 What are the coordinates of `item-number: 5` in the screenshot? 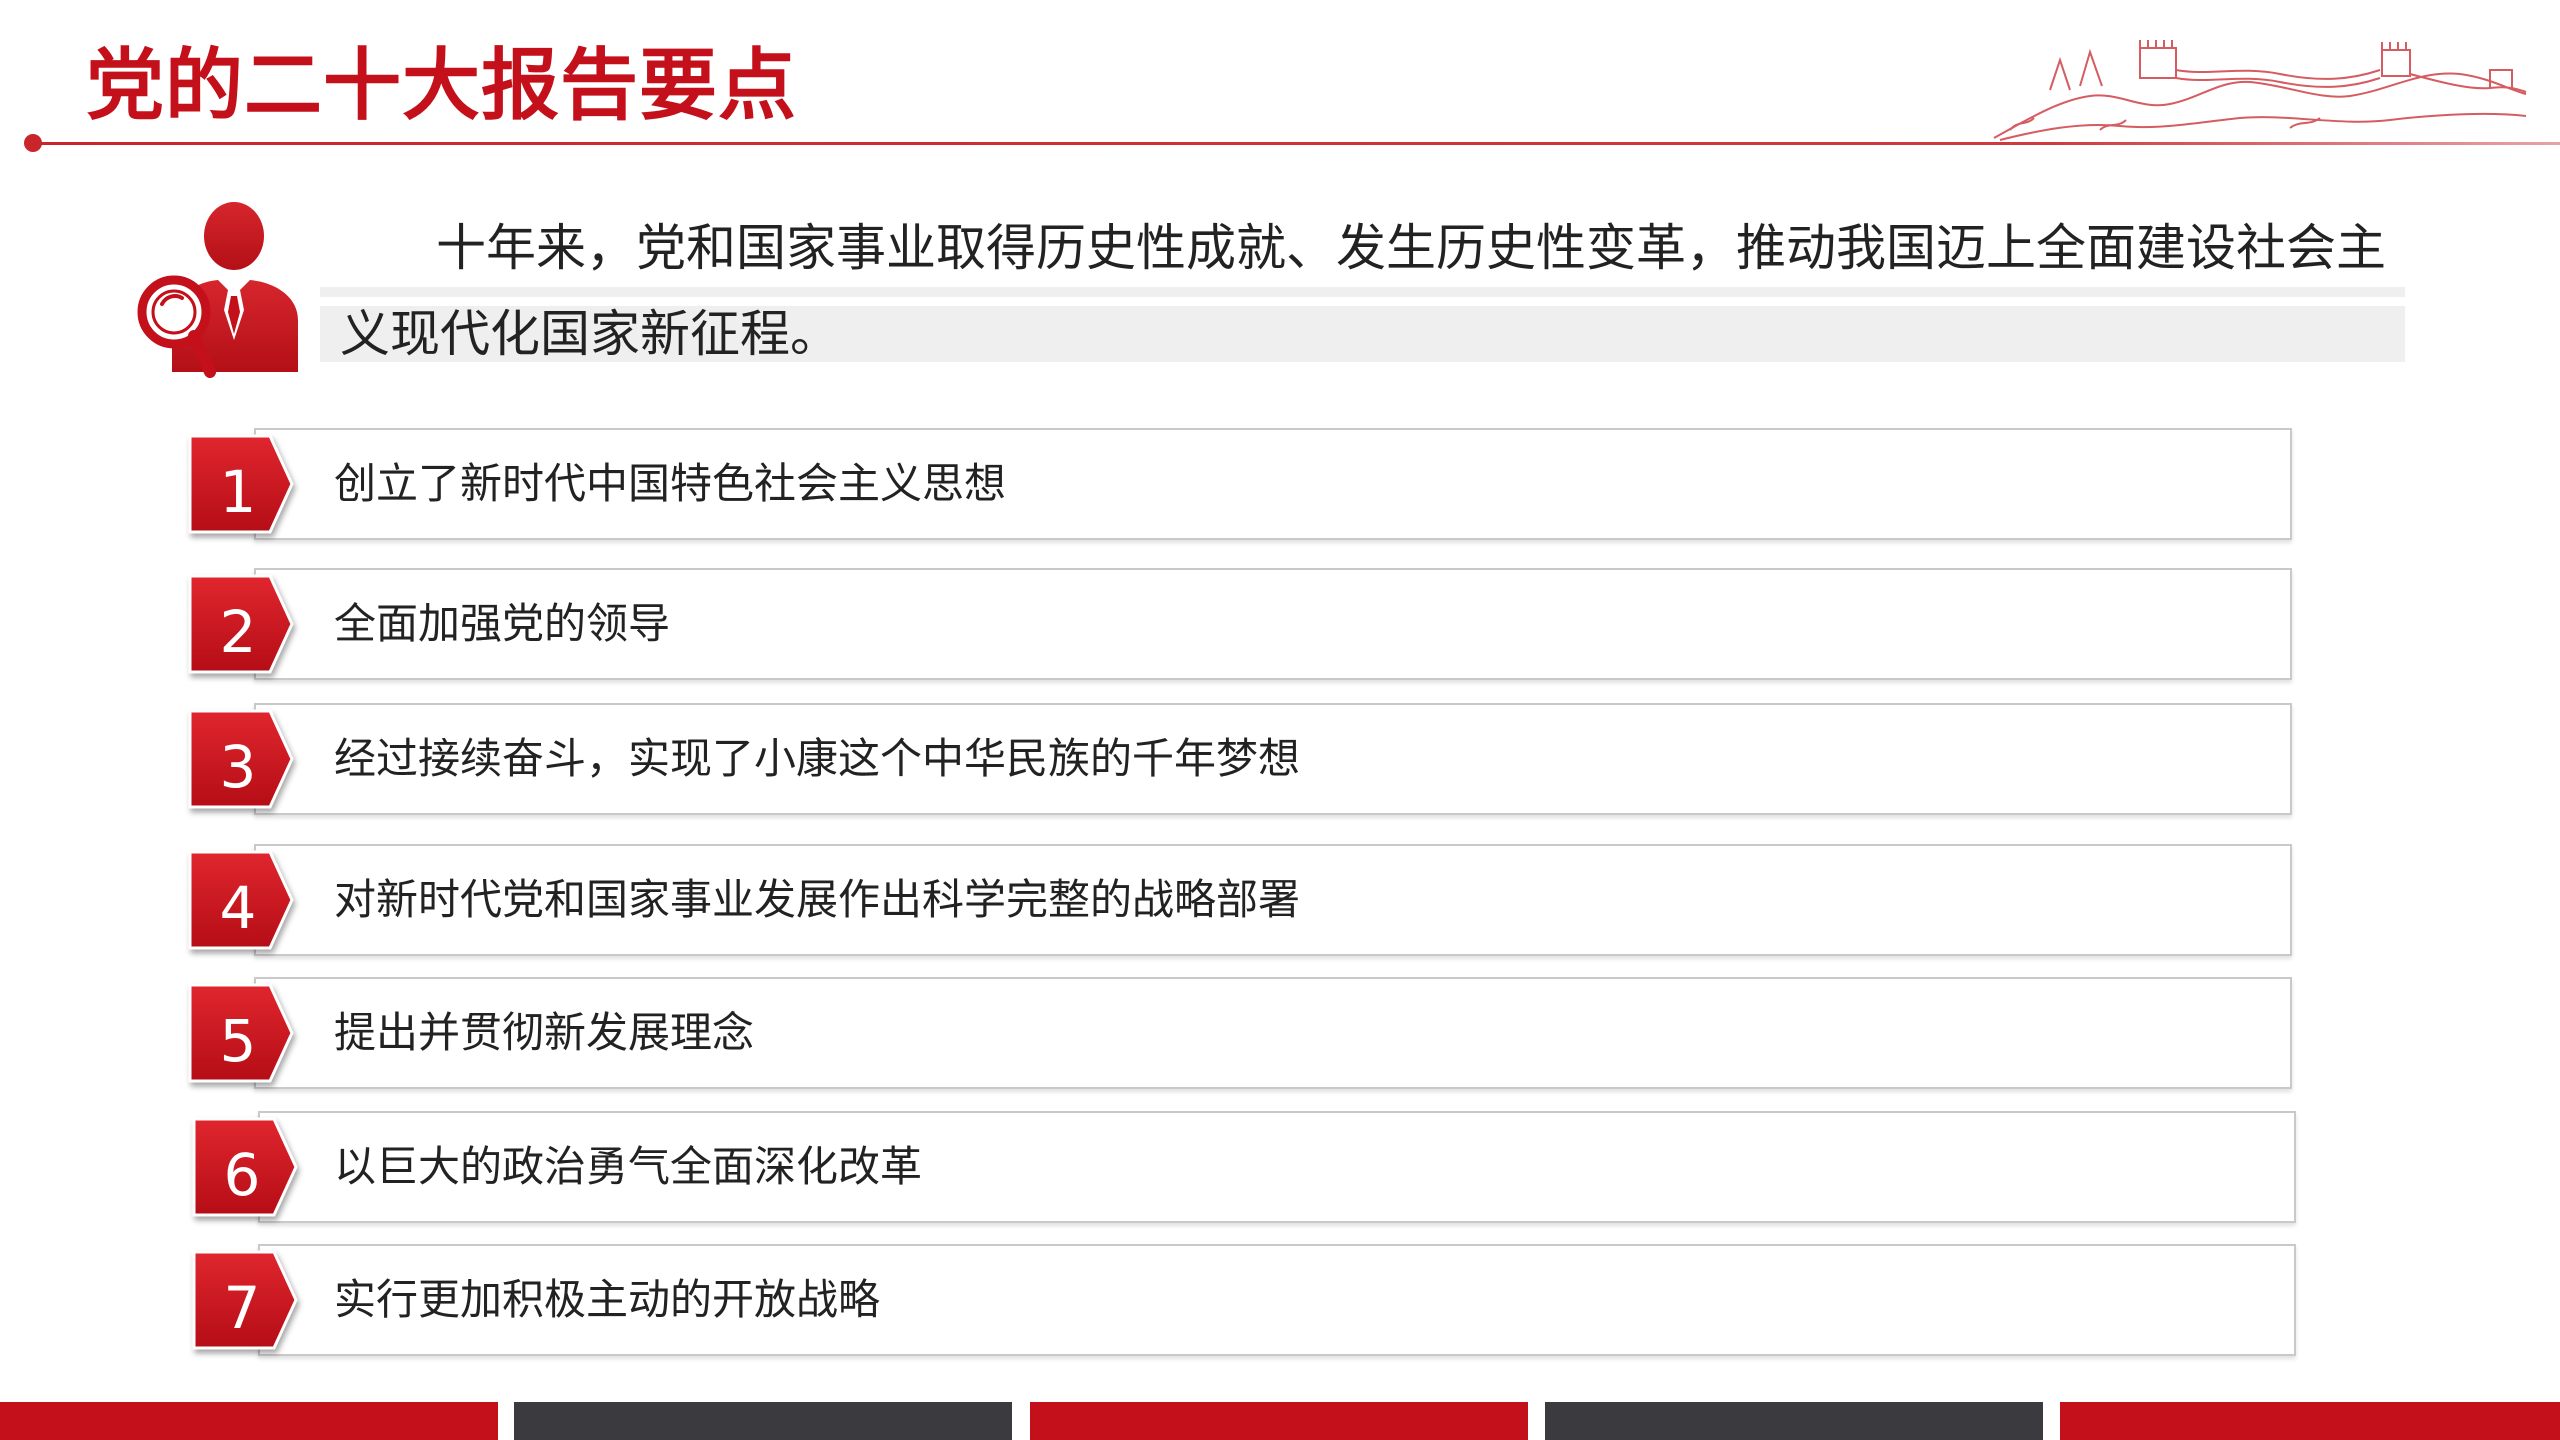 It's located at (238, 1041).